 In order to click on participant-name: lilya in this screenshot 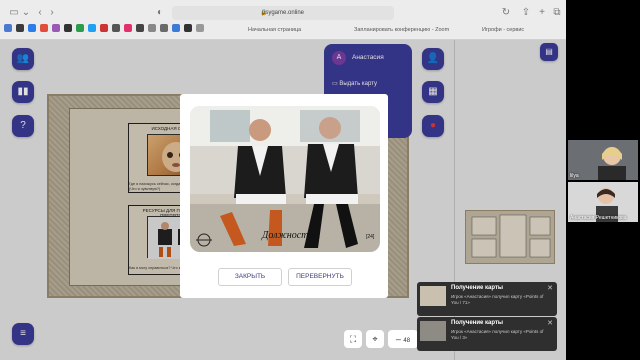, I will do `click(574, 176)`.